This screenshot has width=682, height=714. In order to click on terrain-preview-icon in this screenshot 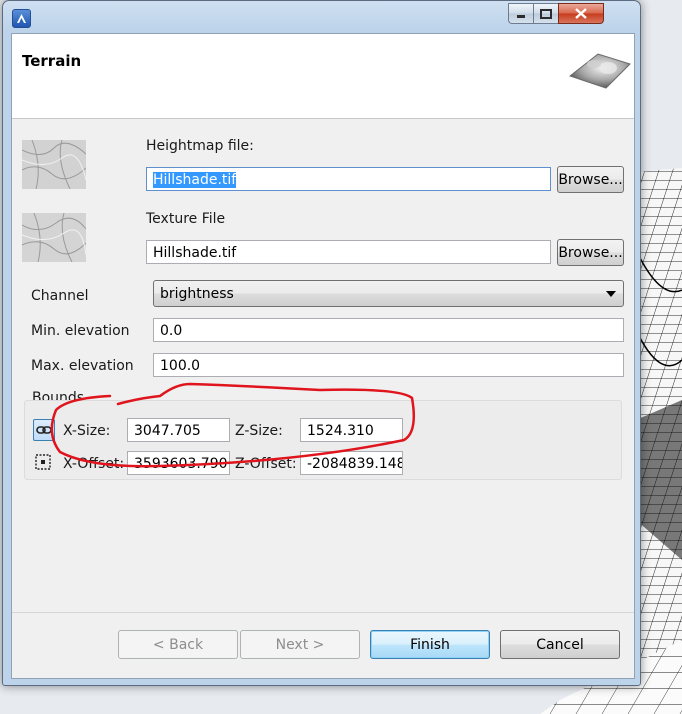, I will do `click(599, 71)`.